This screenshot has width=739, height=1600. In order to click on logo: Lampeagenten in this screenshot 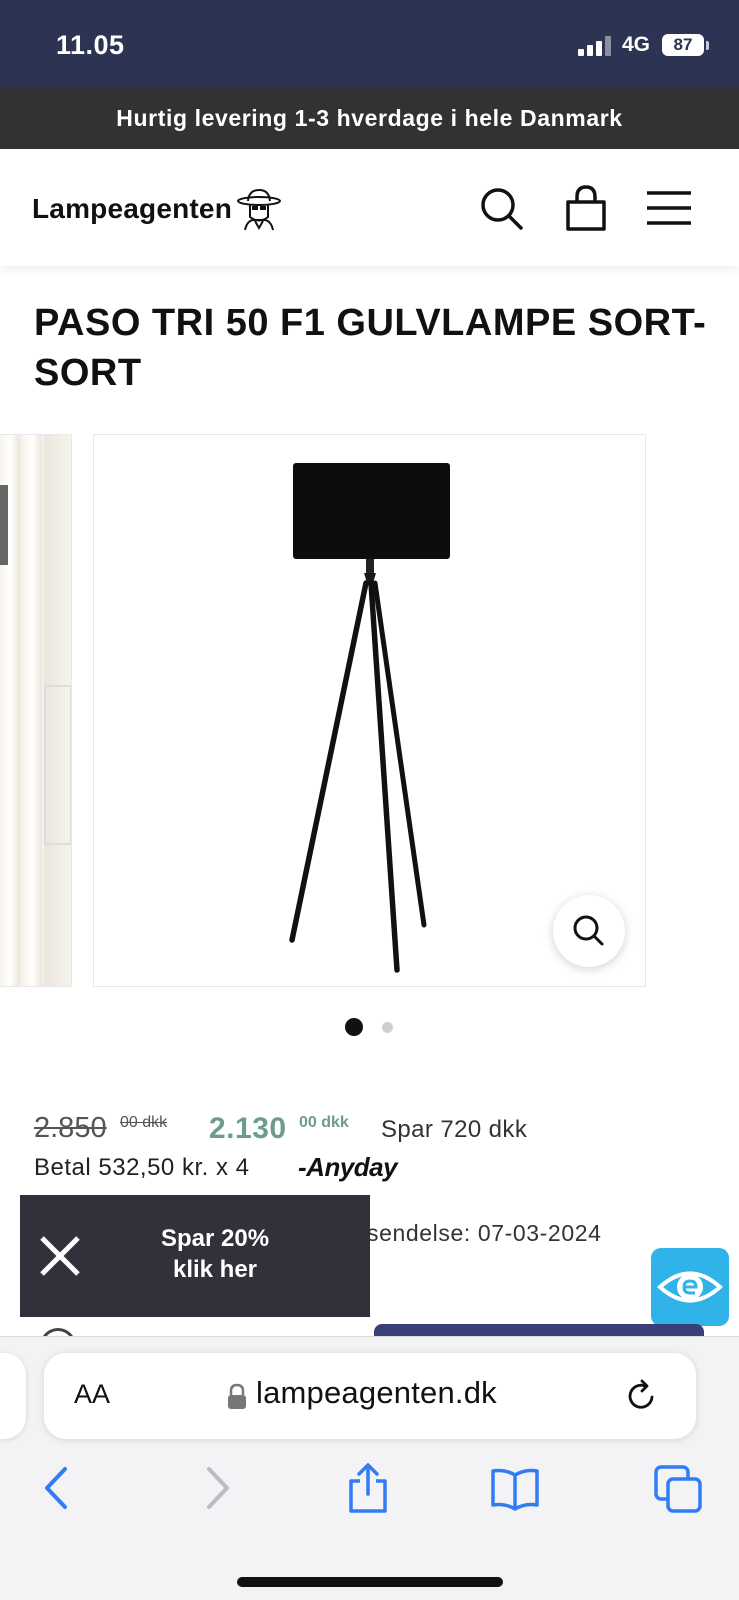, I will do `click(157, 209)`.